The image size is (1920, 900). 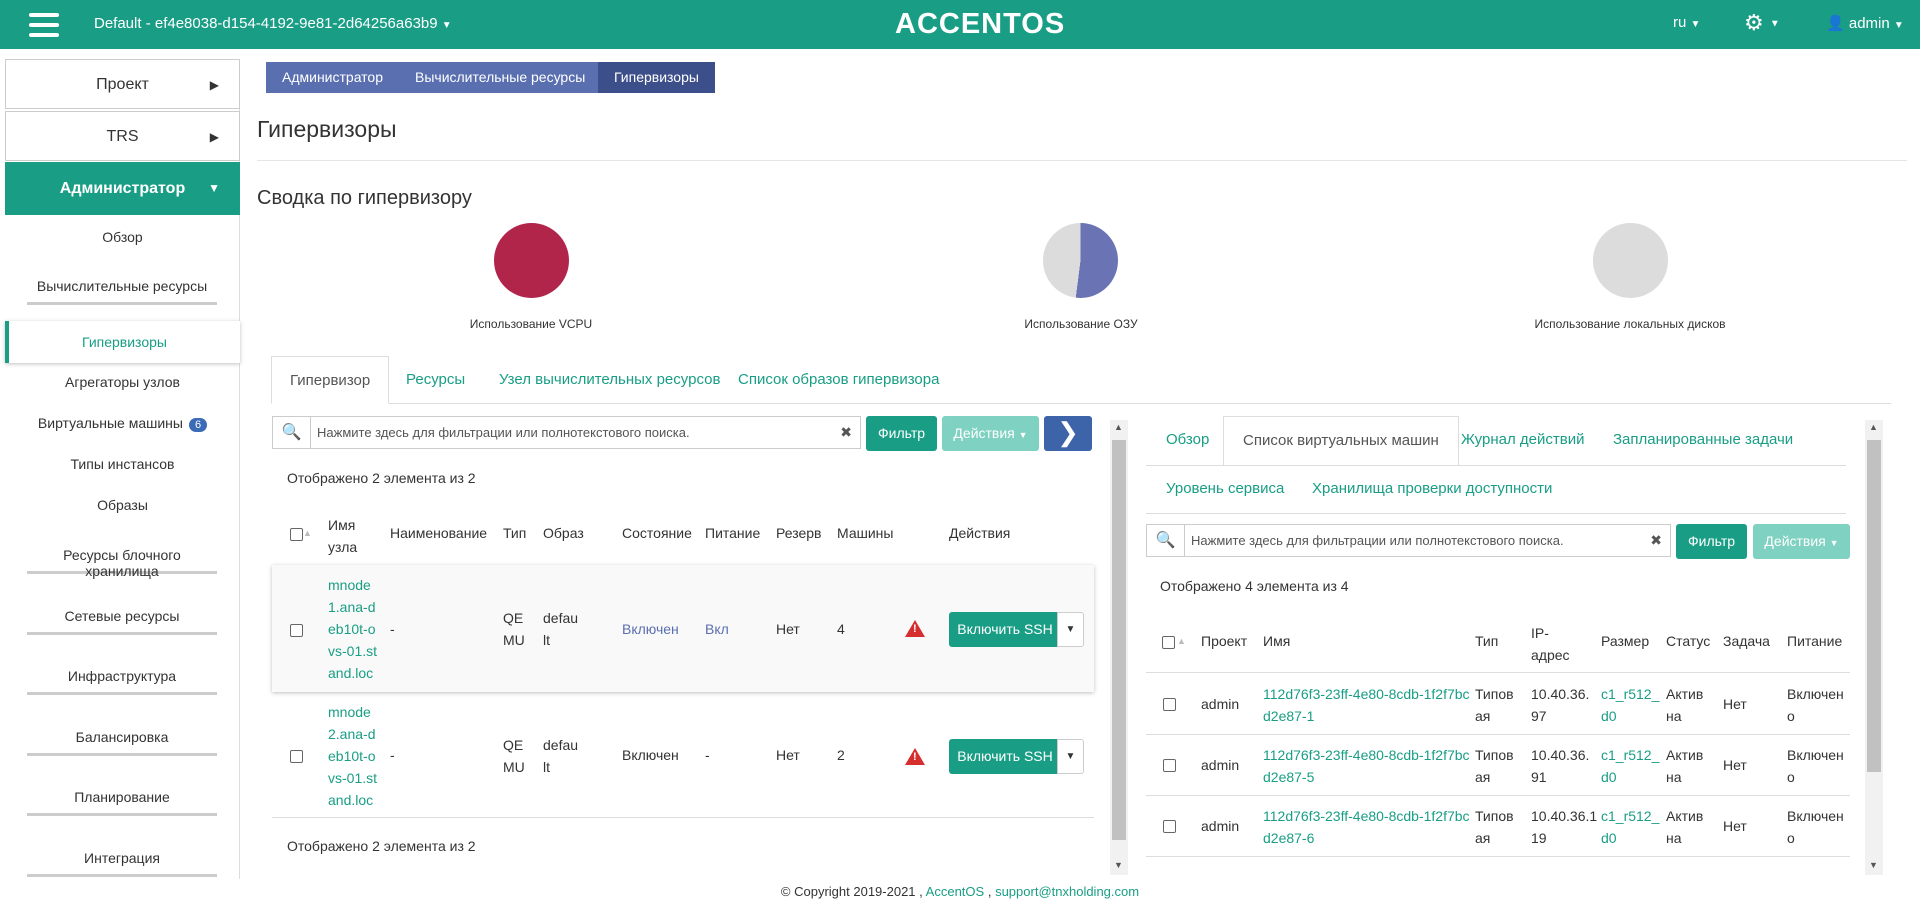 I want to click on cell-ip: 10.40.36.1 19, so click(x=1564, y=827).